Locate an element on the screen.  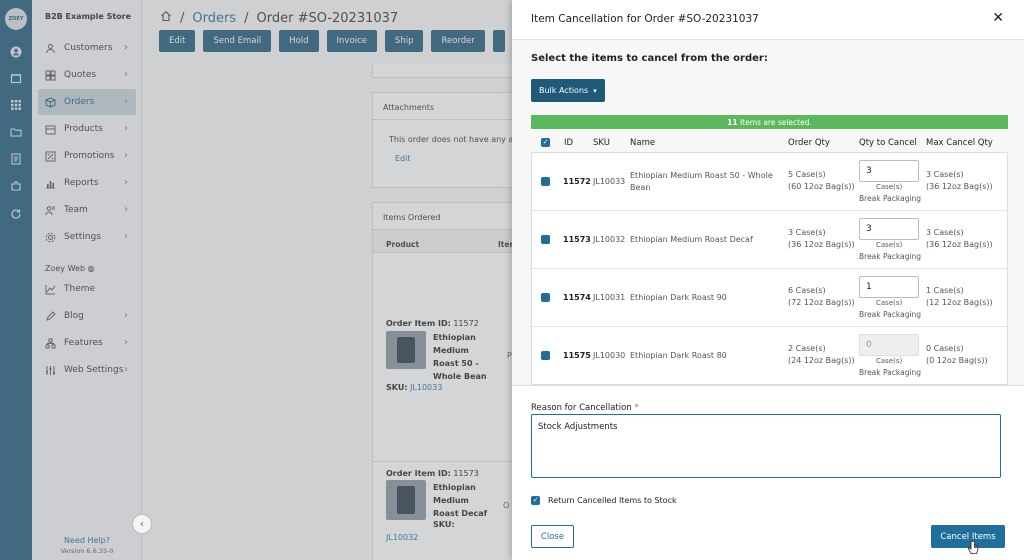
column-name: Name is located at coordinates (643, 143).